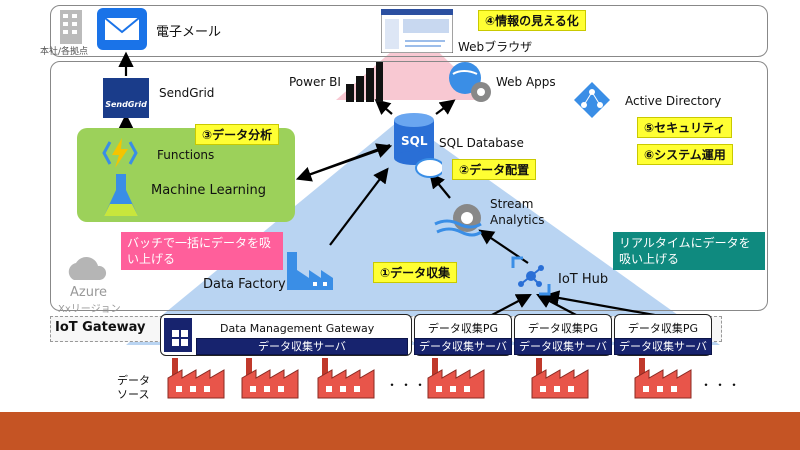 The height and width of the screenshot is (450, 800). What do you see at coordinates (721, 385) in the screenshot?
I see `ellipsis-2: ・・・` at bounding box center [721, 385].